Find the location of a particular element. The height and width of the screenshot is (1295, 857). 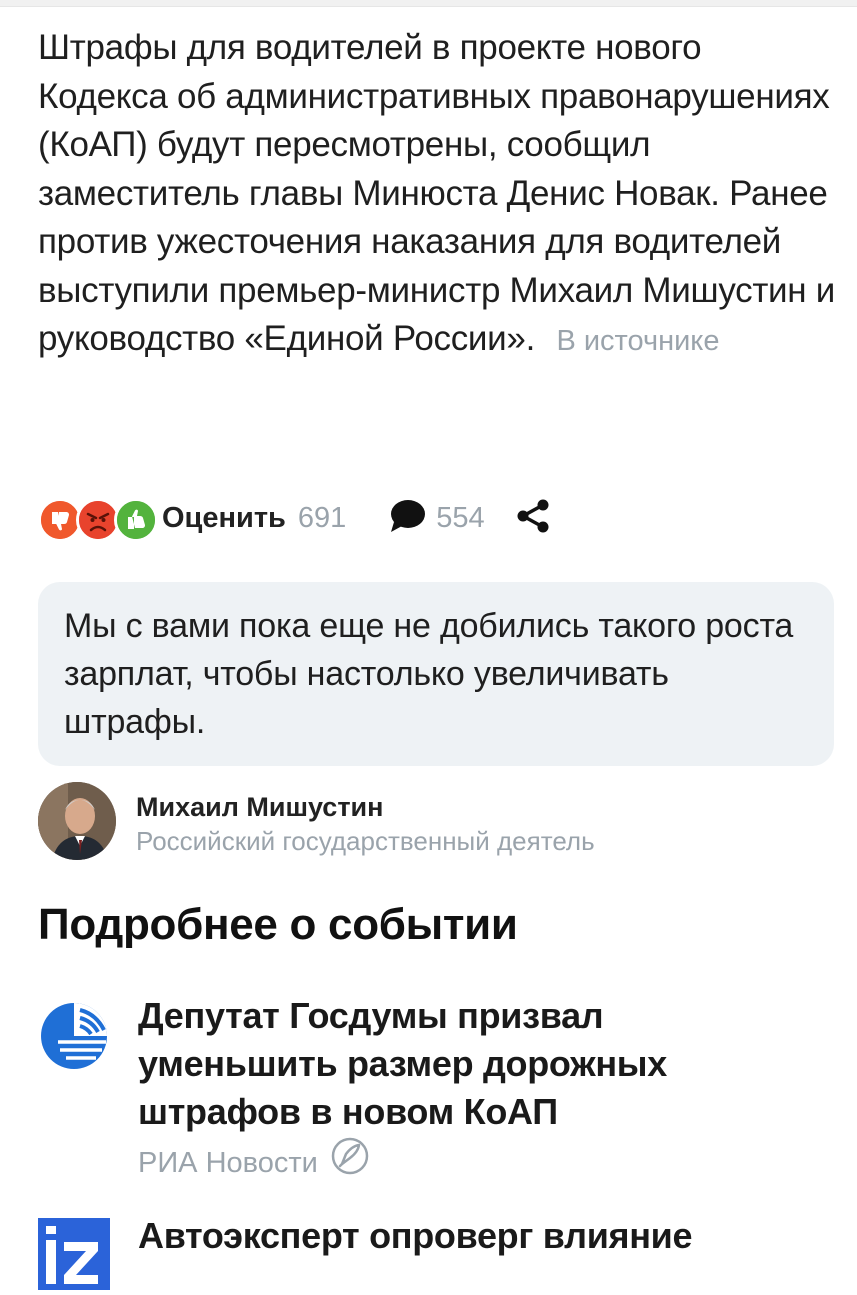

top-divider is located at coordinates (428, 3).